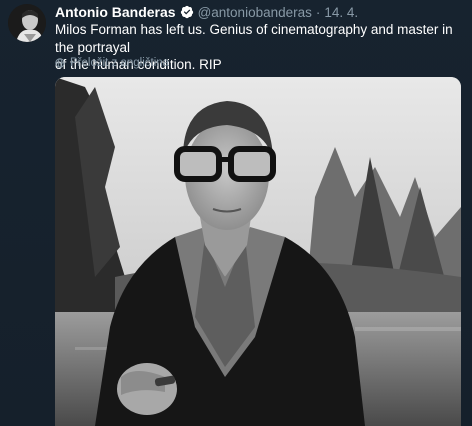  What do you see at coordinates (255, 12) in the screenshot?
I see `author-handle: @antoniobanderas` at bounding box center [255, 12].